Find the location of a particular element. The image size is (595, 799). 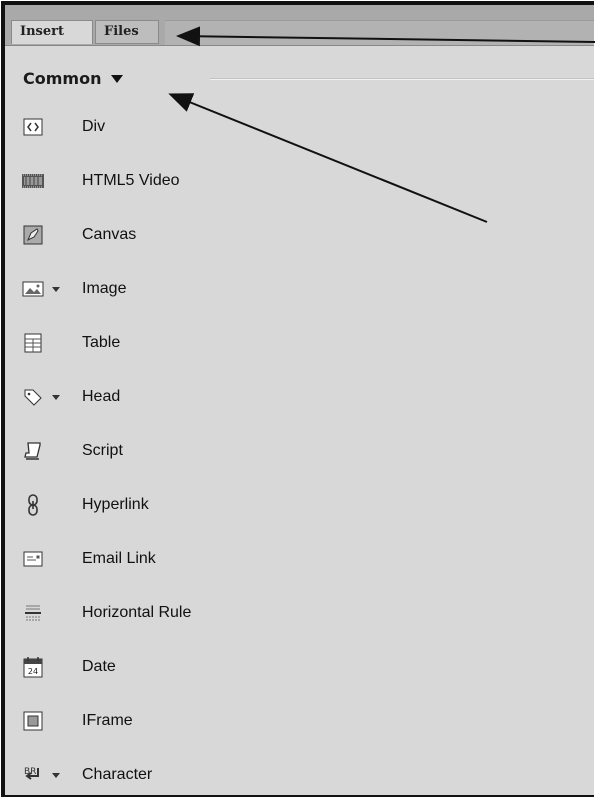

tab-insert: Insert is located at coordinates (52, 32).